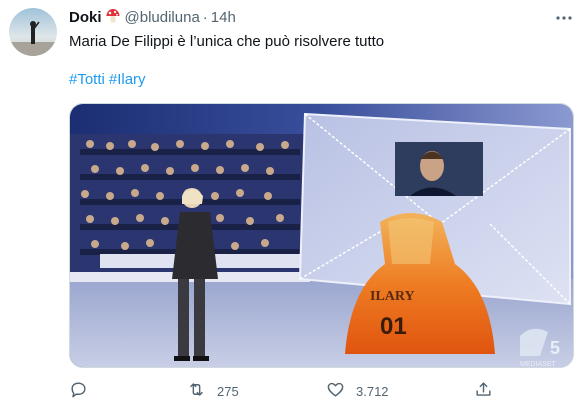 The height and width of the screenshot is (411, 588). I want to click on retweet-button: 275, so click(213, 391).